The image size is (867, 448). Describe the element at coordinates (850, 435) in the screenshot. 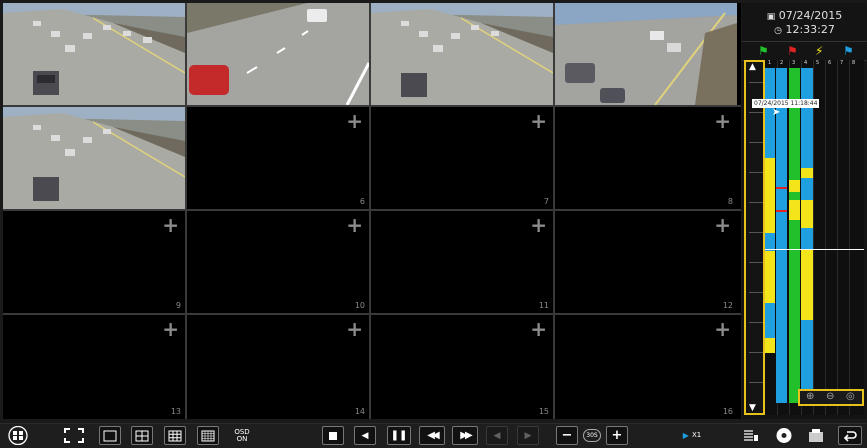

I see `exit-button` at that location.